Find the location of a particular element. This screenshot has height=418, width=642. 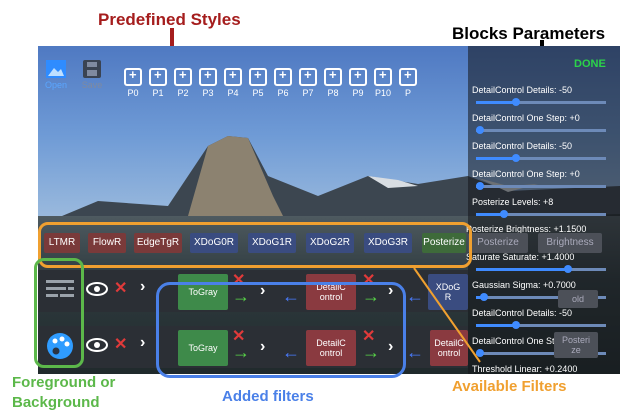

style-p1: P1 is located at coordinates (158, 82).